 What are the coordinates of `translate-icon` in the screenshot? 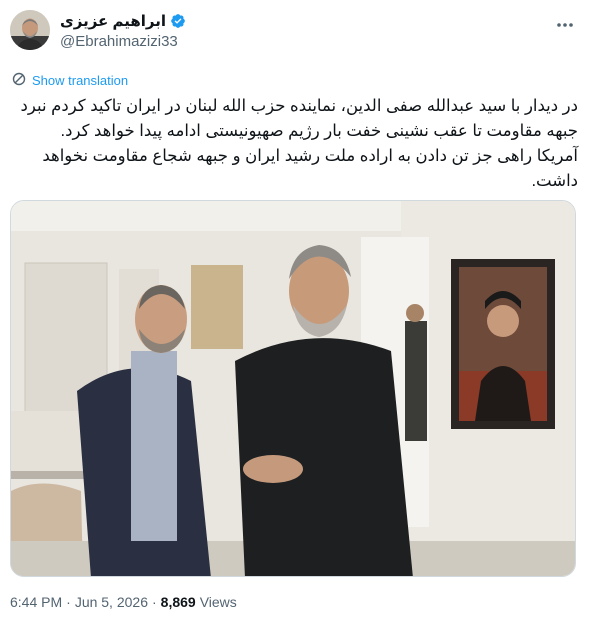 It's located at (19, 80).